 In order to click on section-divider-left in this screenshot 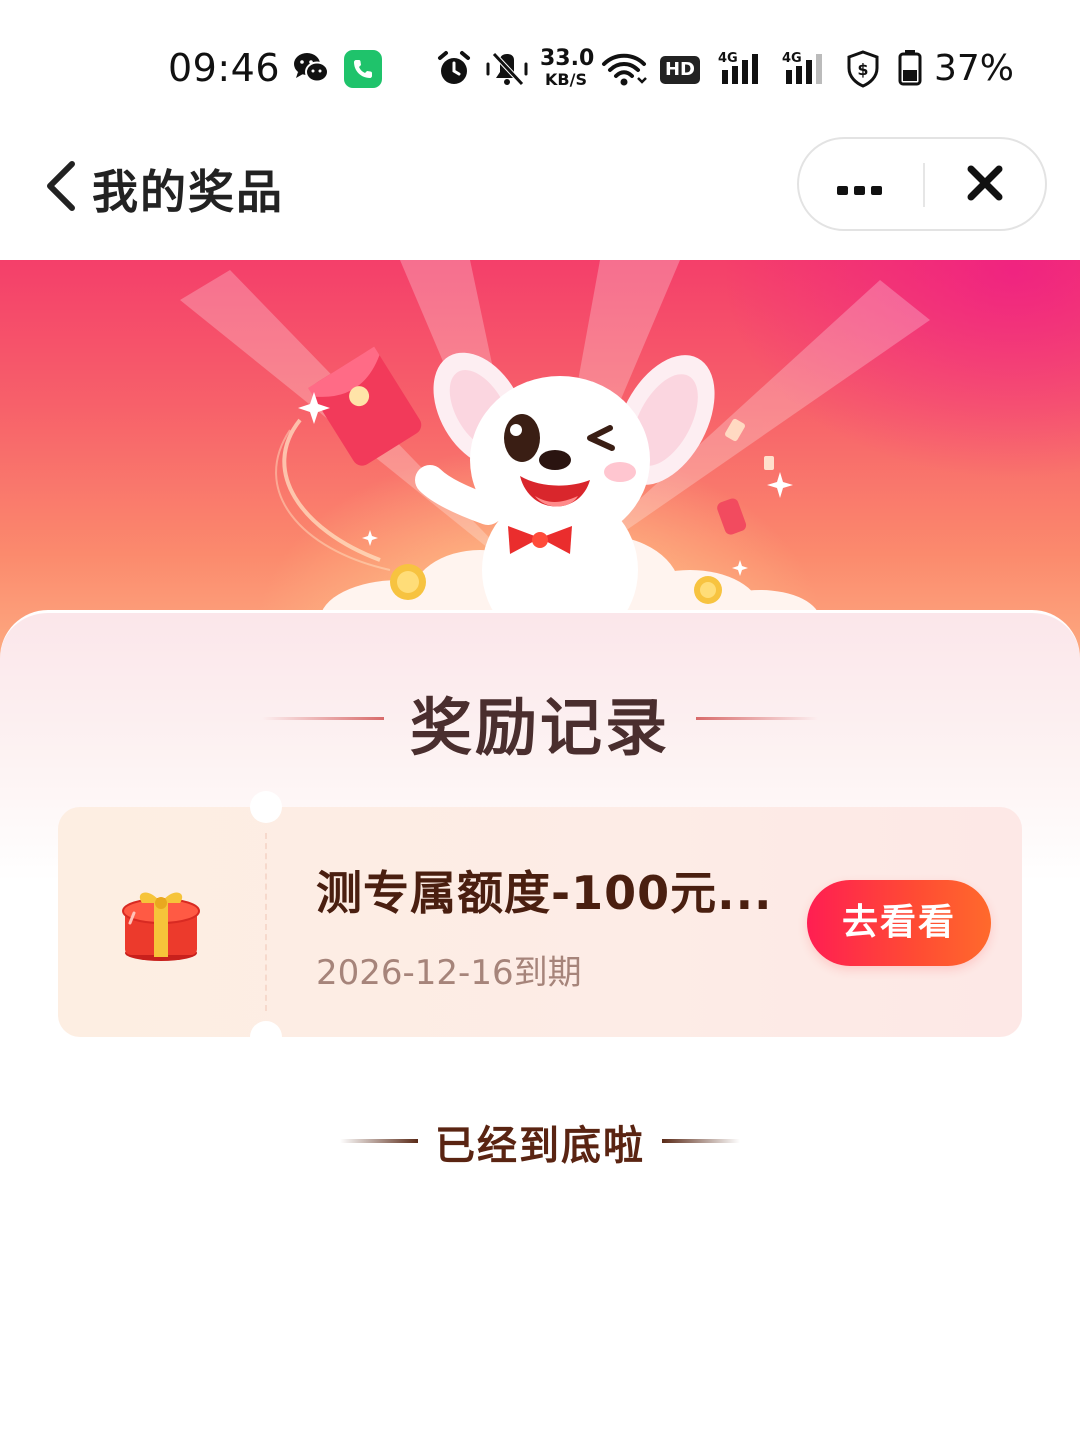, I will do `click(323, 718)`.